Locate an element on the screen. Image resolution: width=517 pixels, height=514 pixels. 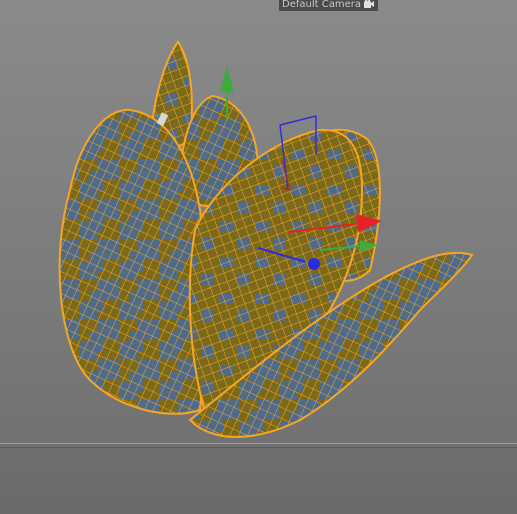
camera-label: Default Camera is located at coordinates (328, 5).